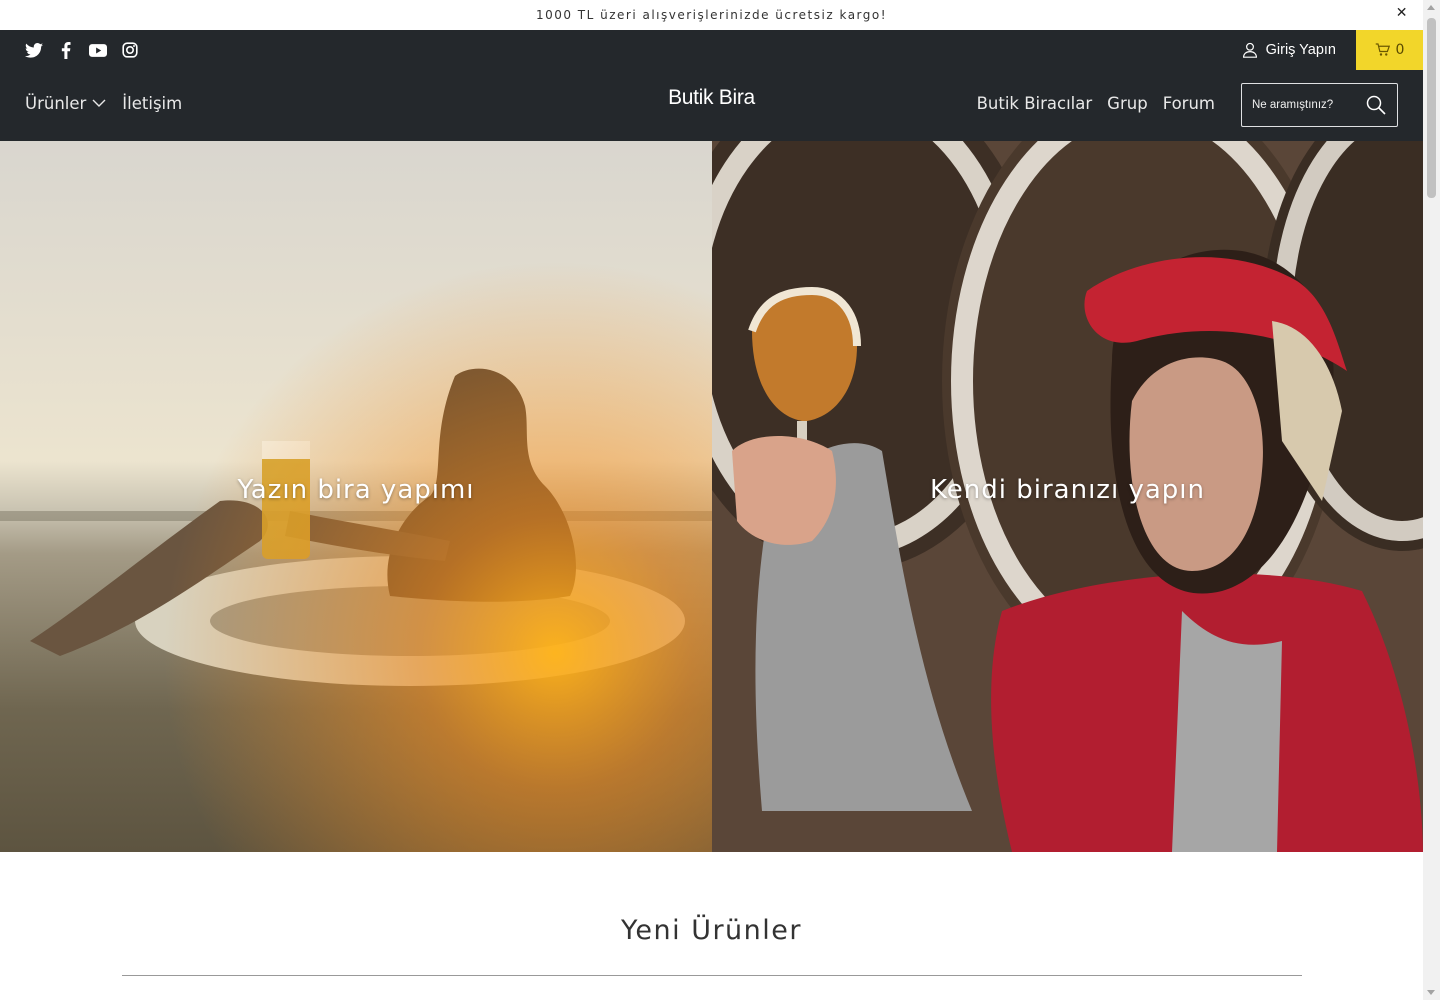 The height and width of the screenshot is (1000, 1440). I want to click on search-icon, so click(1376, 105).